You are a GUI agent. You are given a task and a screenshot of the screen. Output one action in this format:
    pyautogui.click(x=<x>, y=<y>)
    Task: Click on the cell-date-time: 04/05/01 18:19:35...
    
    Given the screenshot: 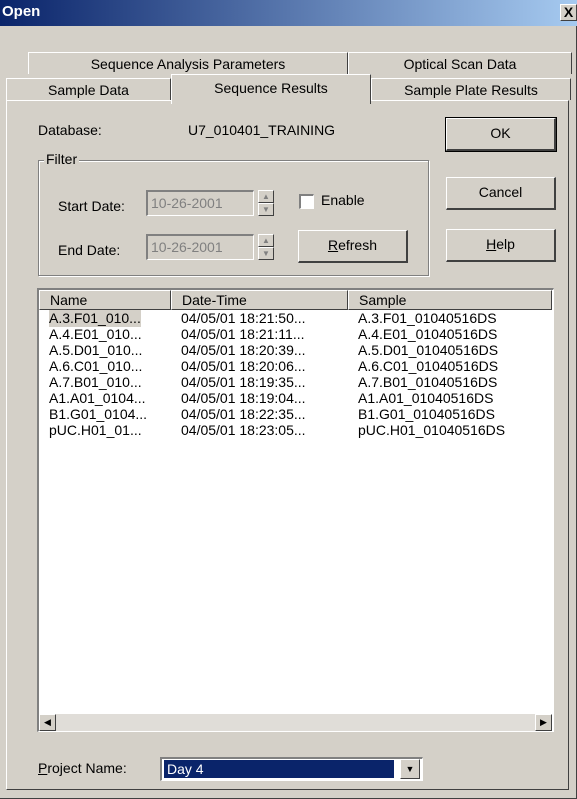 What is the action you would take?
    pyautogui.click(x=243, y=382)
    